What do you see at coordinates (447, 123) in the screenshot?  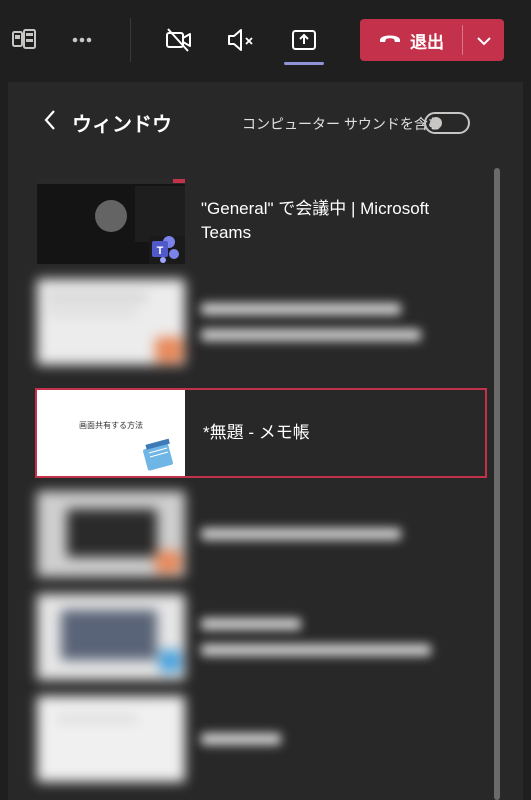 I see `include-sound-toggle` at bounding box center [447, 123].